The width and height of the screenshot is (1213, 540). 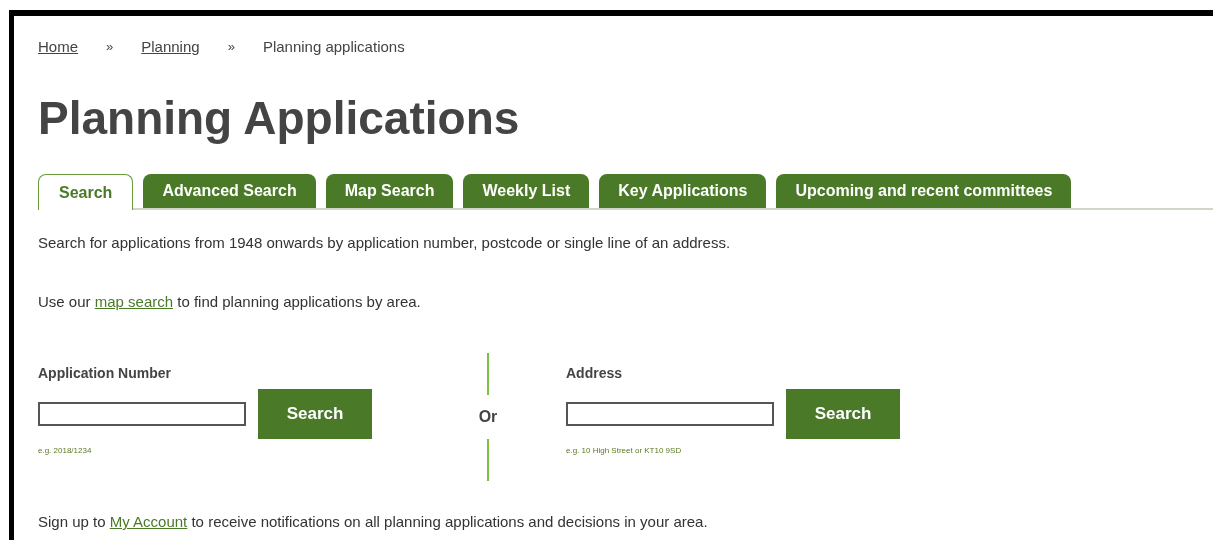 I want to click on page-title: Planning Applications, so click(x=279, y=118).